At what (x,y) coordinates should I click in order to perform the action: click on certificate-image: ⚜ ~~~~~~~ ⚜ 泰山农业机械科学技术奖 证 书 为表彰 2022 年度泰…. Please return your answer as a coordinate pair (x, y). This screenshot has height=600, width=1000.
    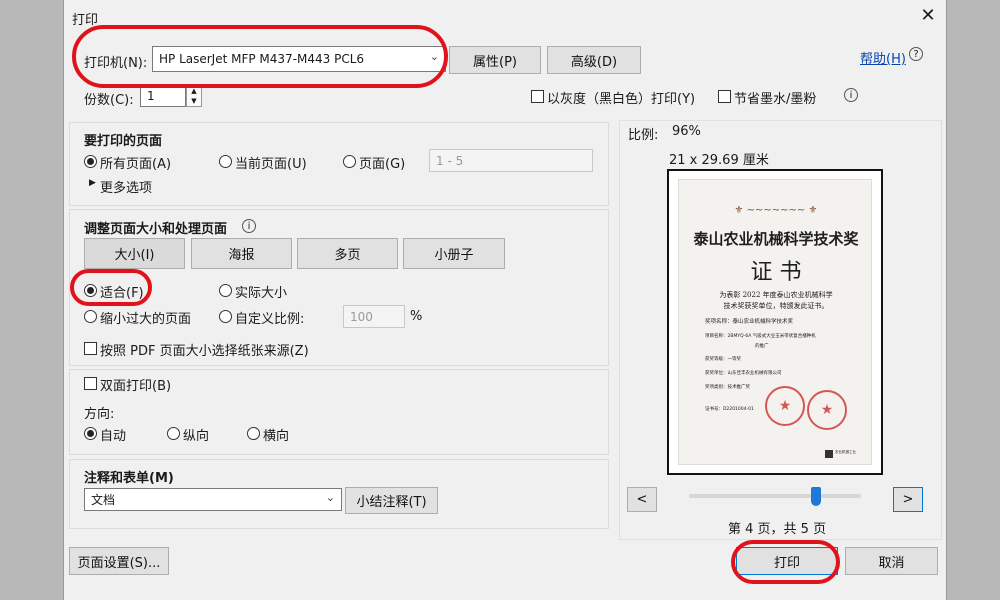
    Looking at the image, I should click on (775, 322).